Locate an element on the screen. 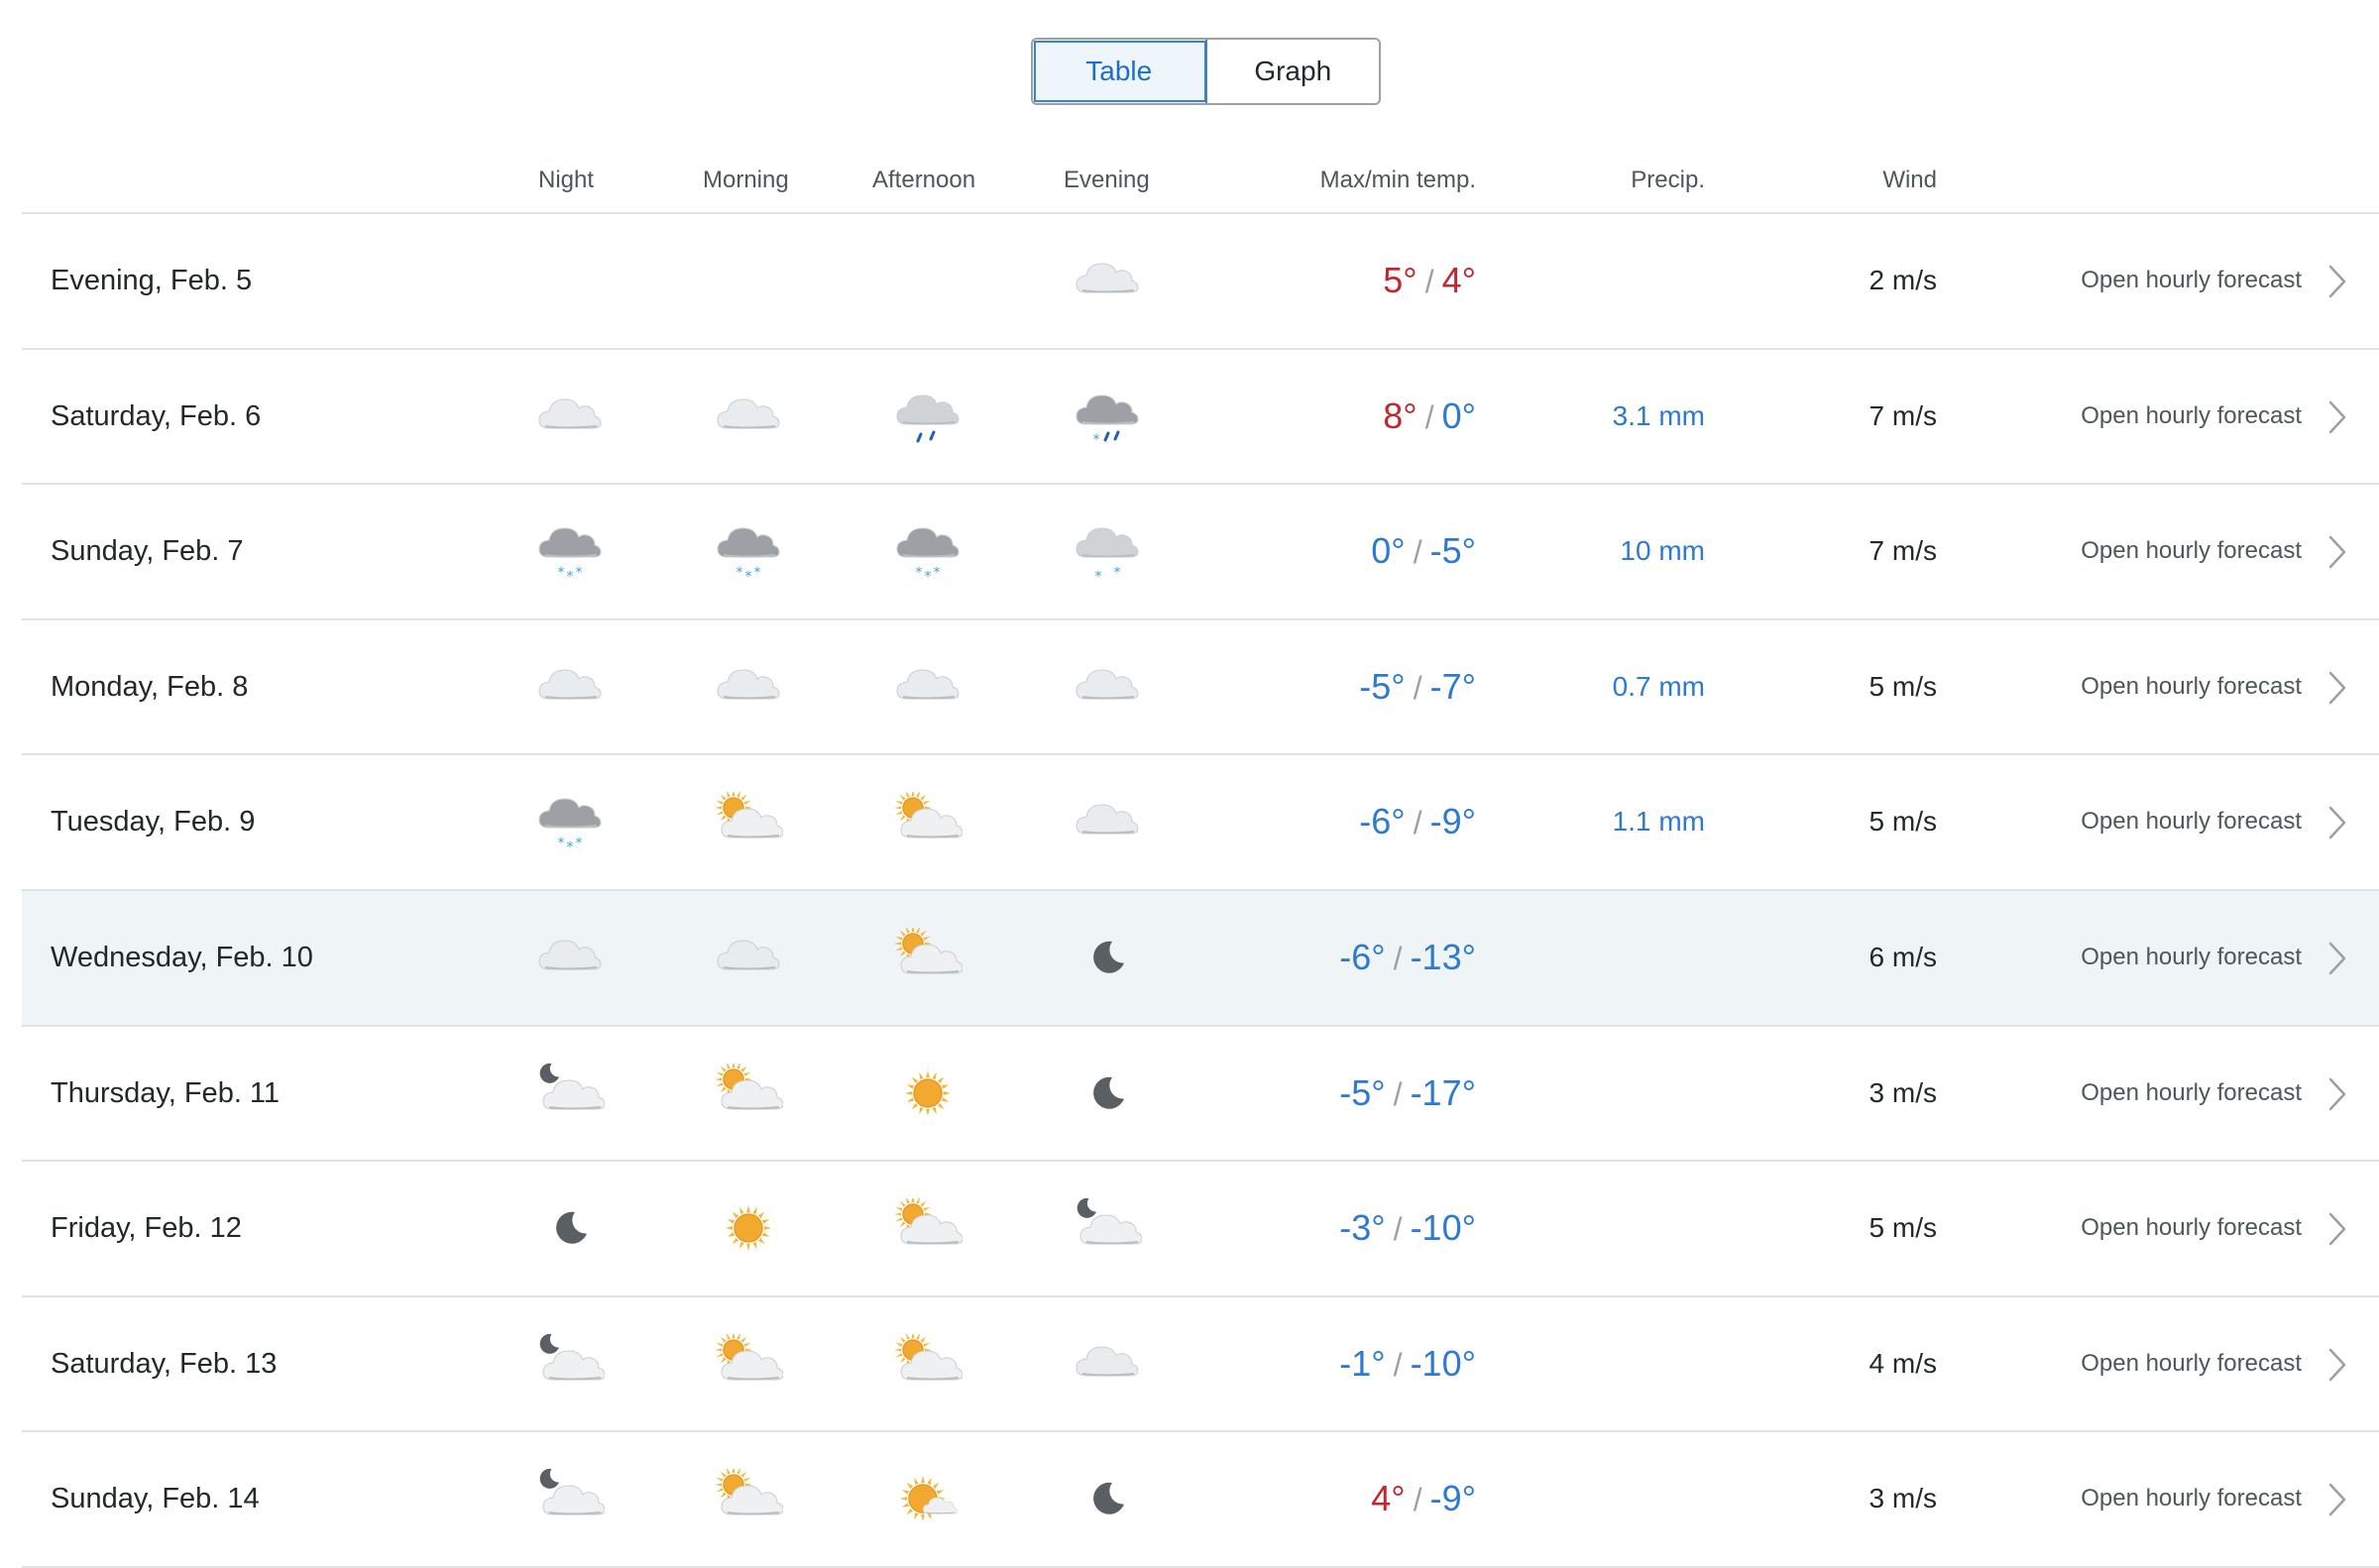  min-temperature: -13° is located at coordinates (1443, 956).